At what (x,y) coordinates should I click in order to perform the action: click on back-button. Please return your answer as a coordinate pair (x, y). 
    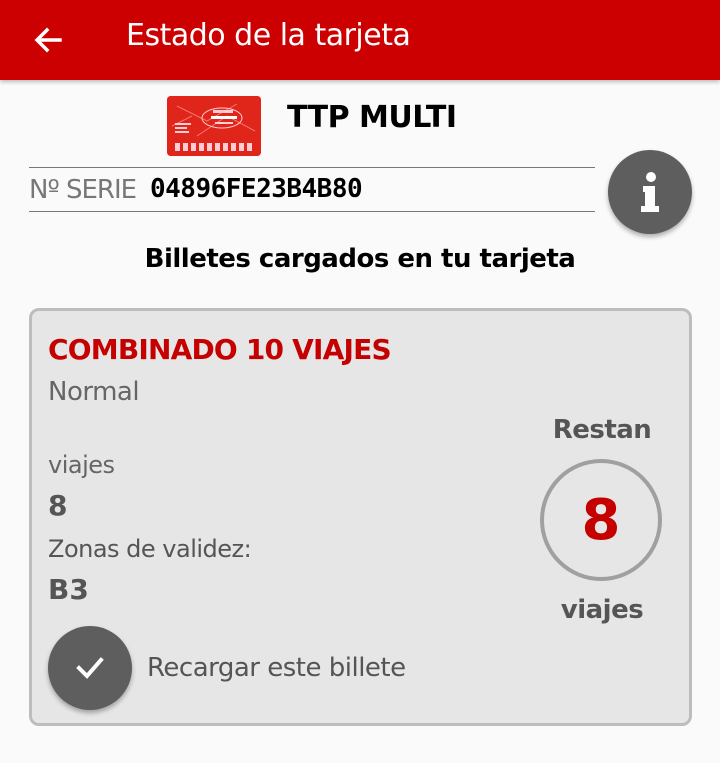
    Looking at the image, I should click on (48, 40).